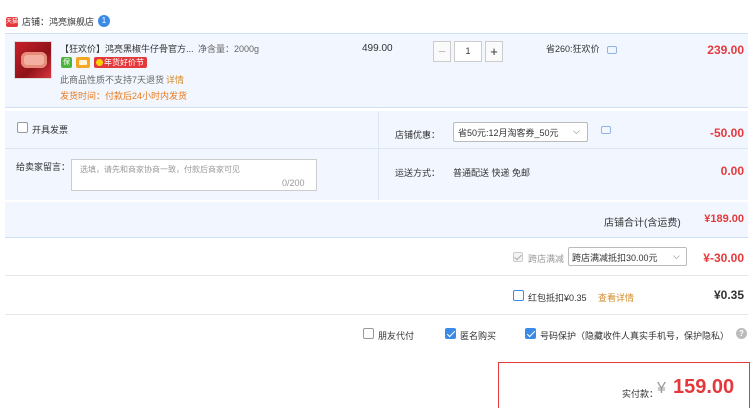  I want to click on anonymous-purchase-label: 匿名购买, so click(478, 335).